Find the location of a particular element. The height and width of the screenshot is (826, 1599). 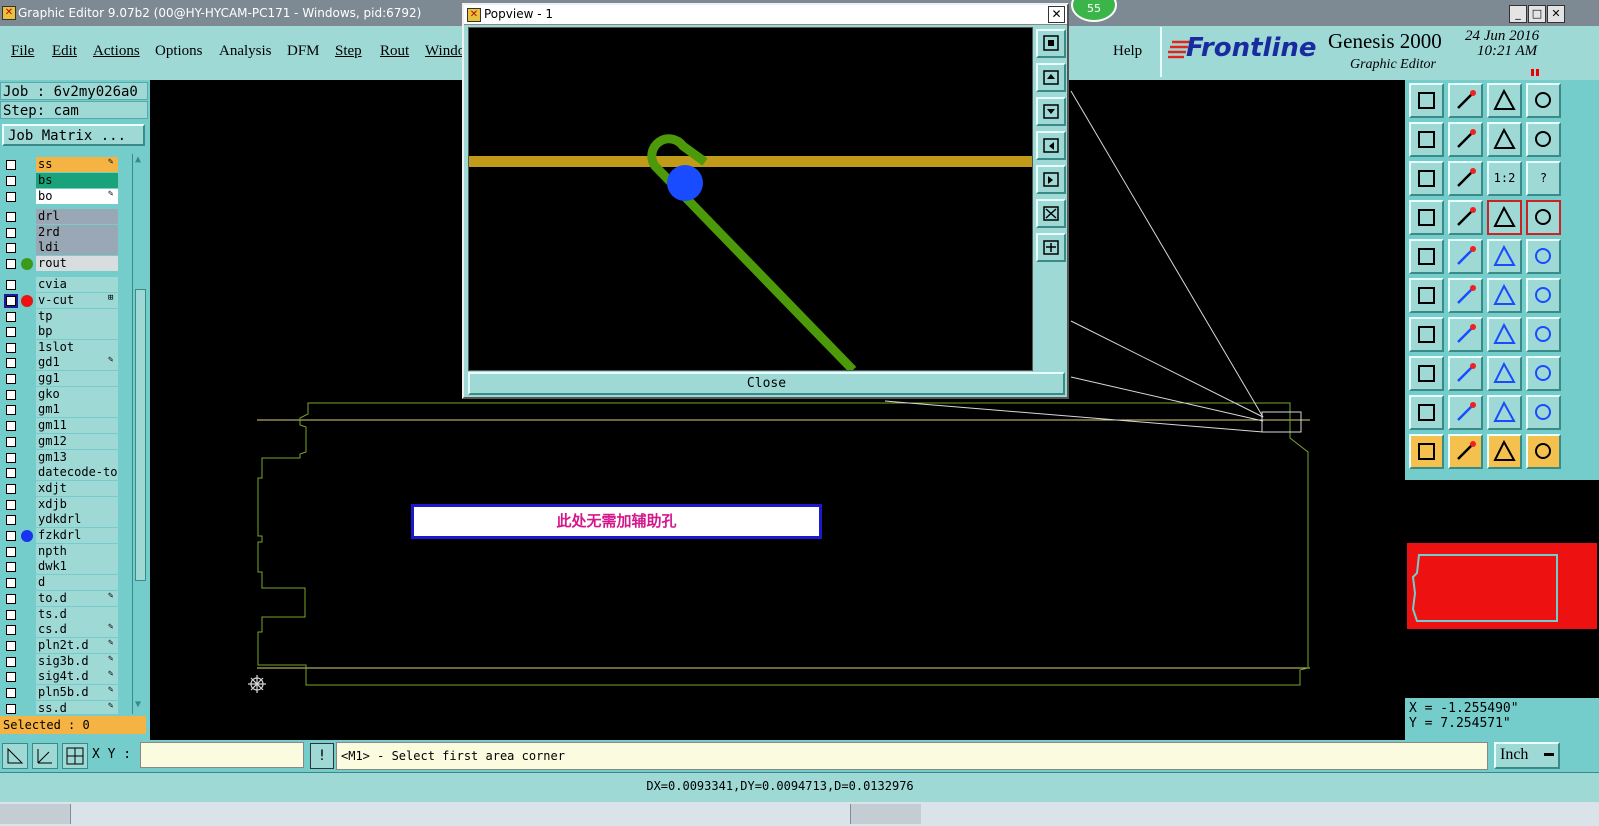

menu-options: Options is located at coordinates (179, 51).